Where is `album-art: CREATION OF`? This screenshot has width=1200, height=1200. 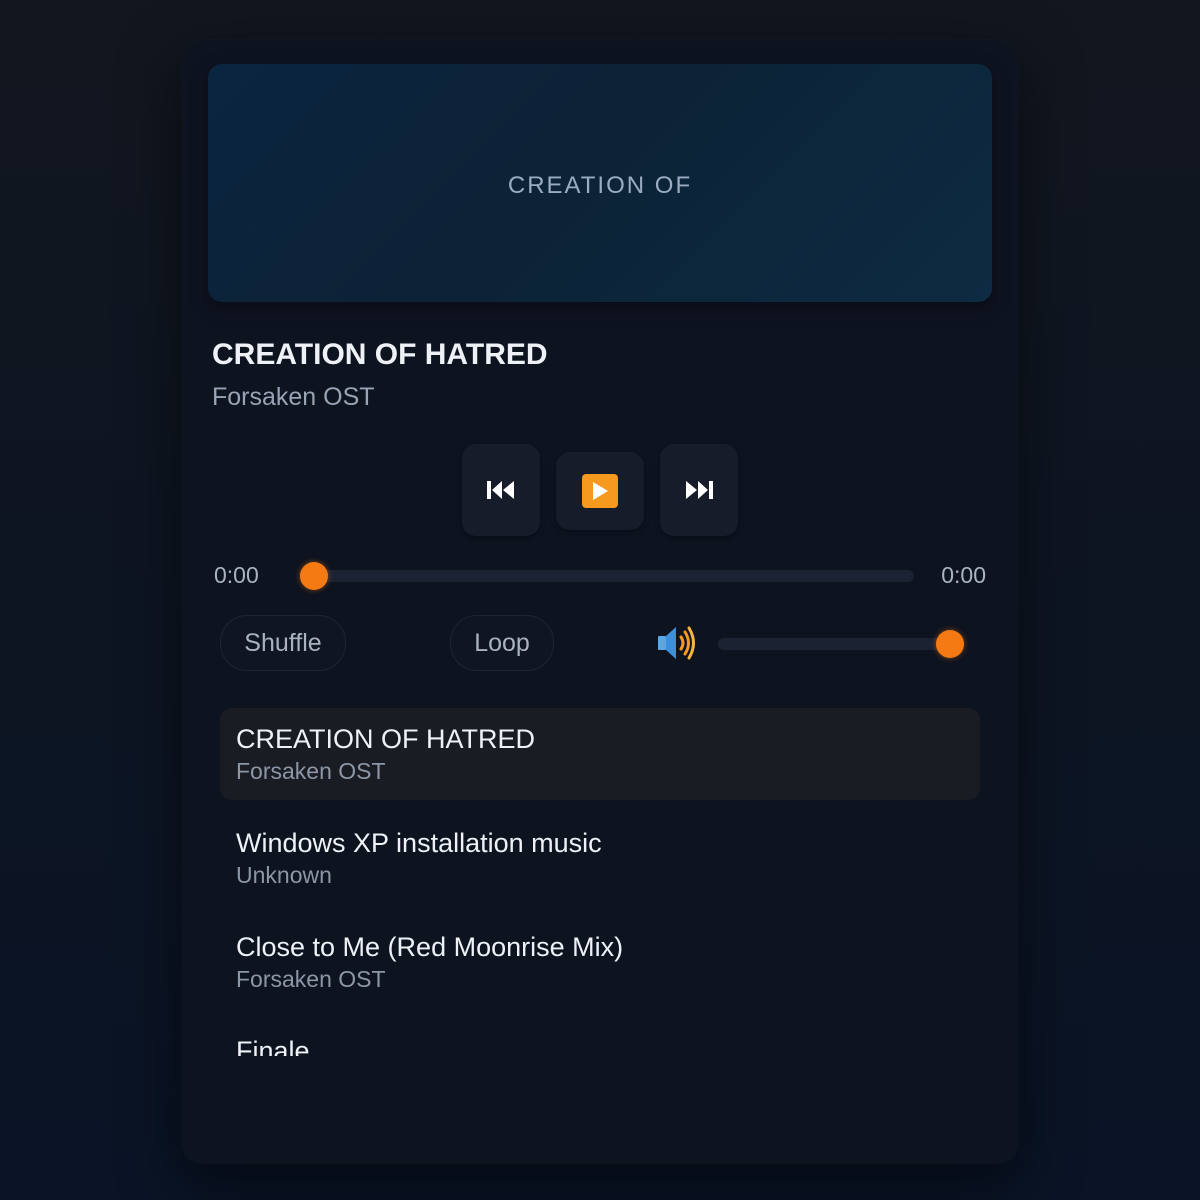
album-art: CREATION OF is located at coordinates (600, 183).